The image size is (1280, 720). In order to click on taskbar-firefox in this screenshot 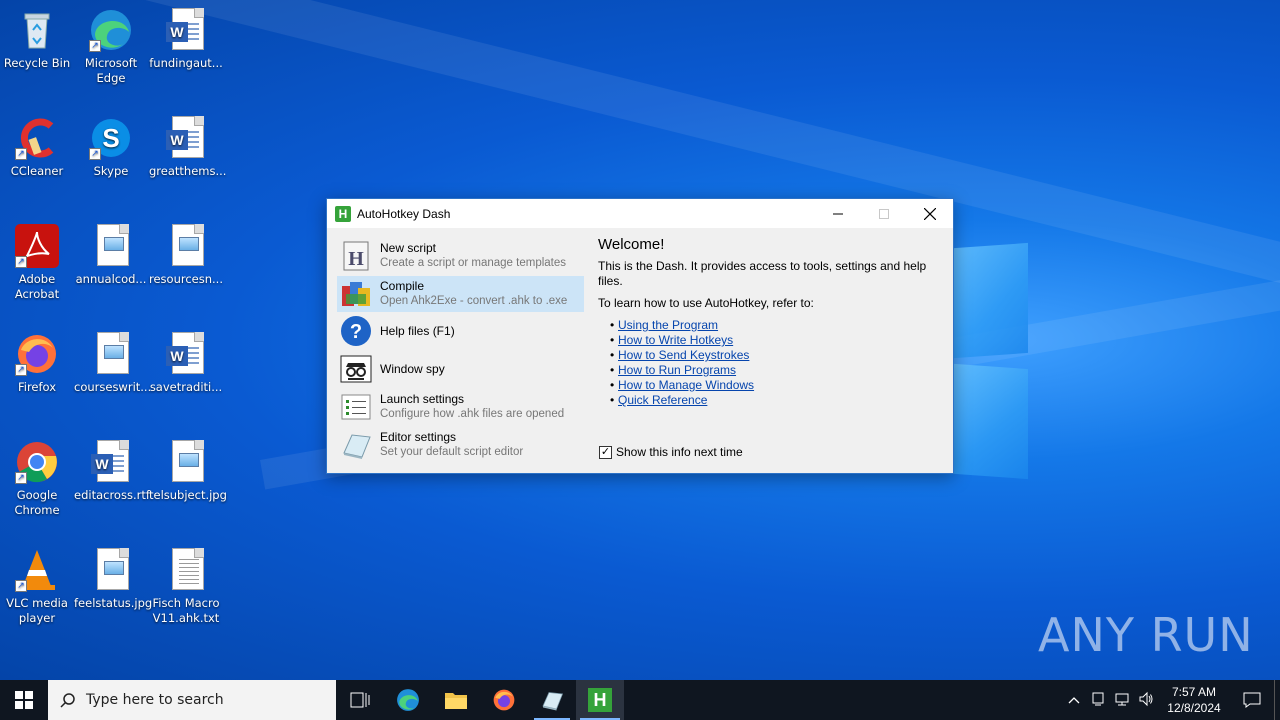, I will do `click(504, 700)`.